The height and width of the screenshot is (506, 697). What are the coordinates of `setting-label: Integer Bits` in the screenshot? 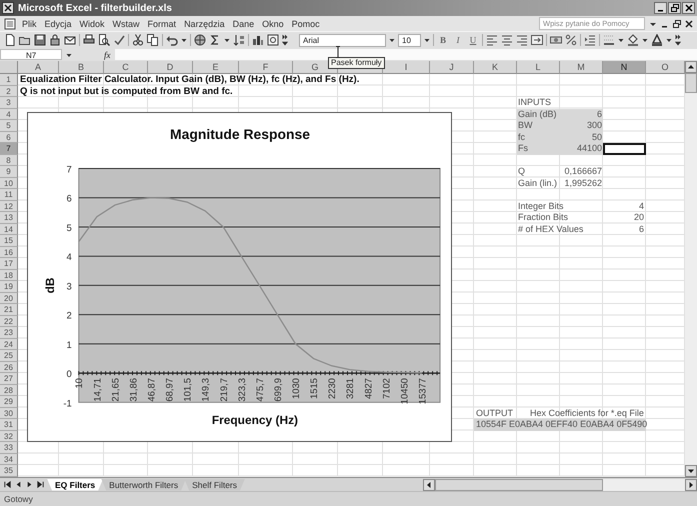 It's located at (541, 206).